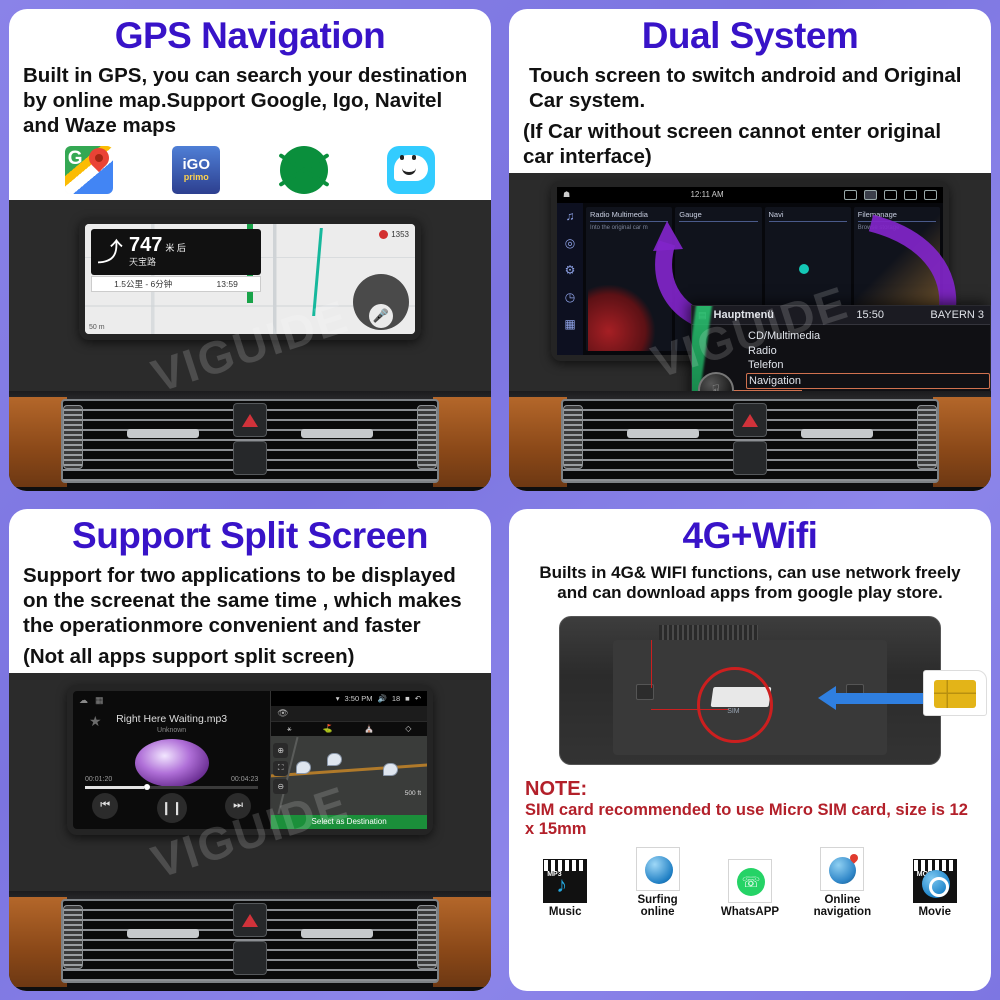 This screenshot has width=1000, height=1000. Describe the element at coordinates (408, 728) in the screenshot. I see `chip-more-icon: ◇` at that location.